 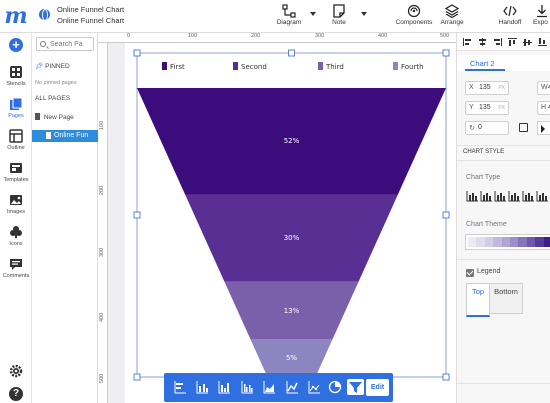 I want to click on diagram-button: Diagram, so click(x=289, y=17).